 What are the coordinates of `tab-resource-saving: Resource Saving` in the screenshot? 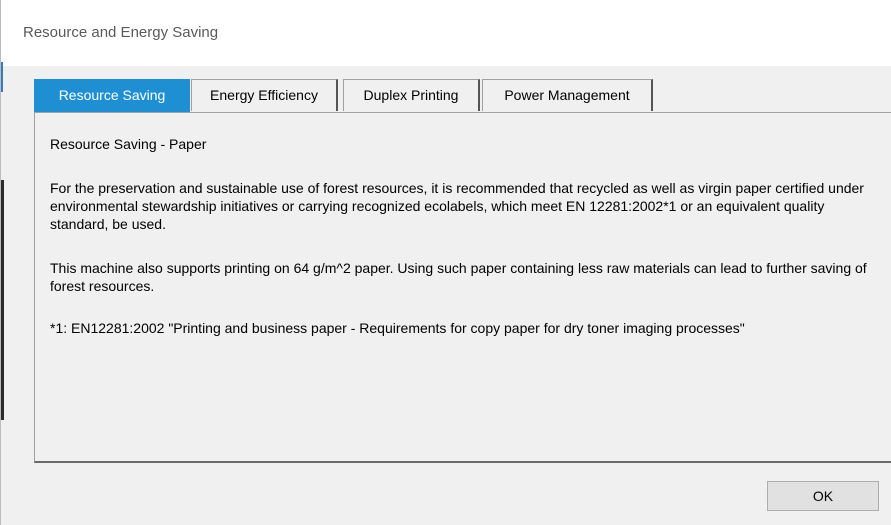 It's located at (112, 95).